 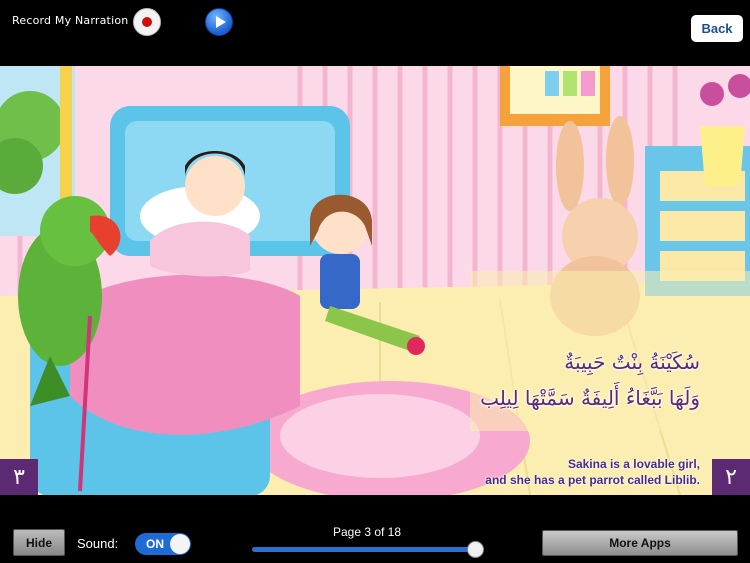 I want to click on back-button: Back, so click(x=717, y=28).